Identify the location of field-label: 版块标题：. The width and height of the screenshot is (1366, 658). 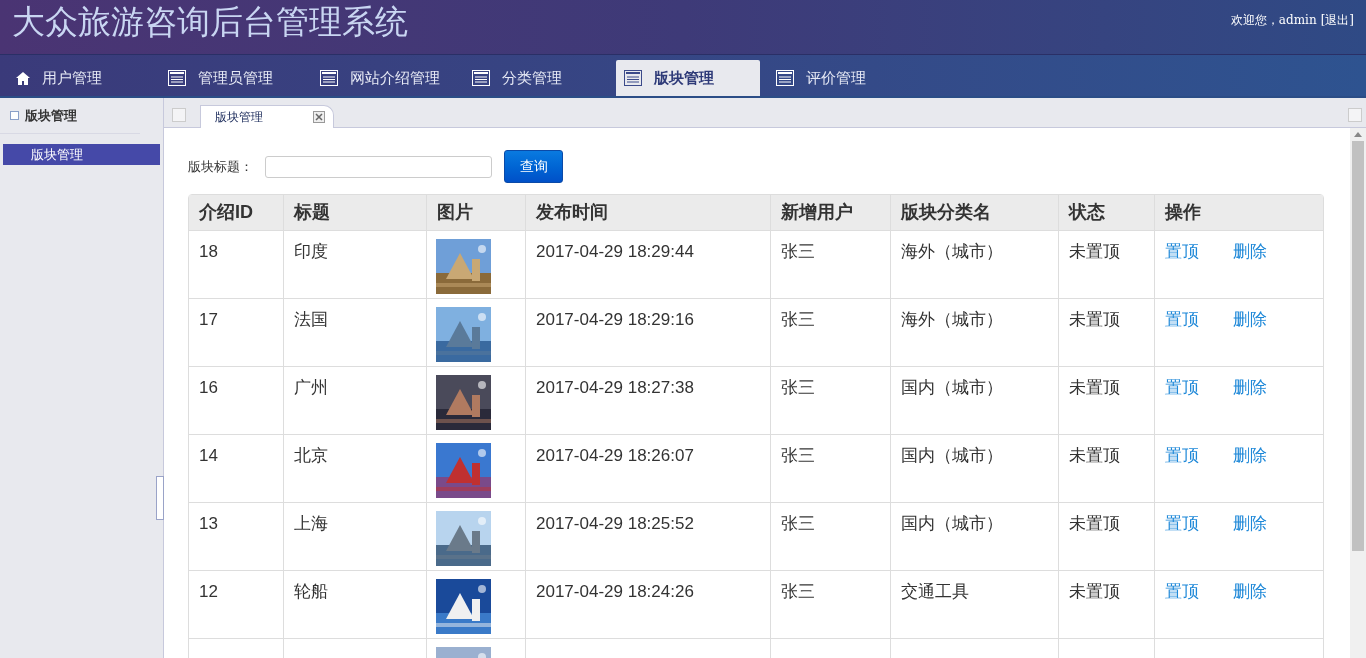
(220, 166).